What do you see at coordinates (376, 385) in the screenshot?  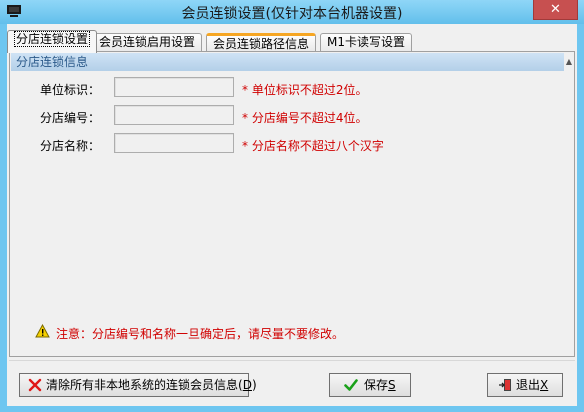 I see `save-button-text: 保存` at bounding box center [376, 385].